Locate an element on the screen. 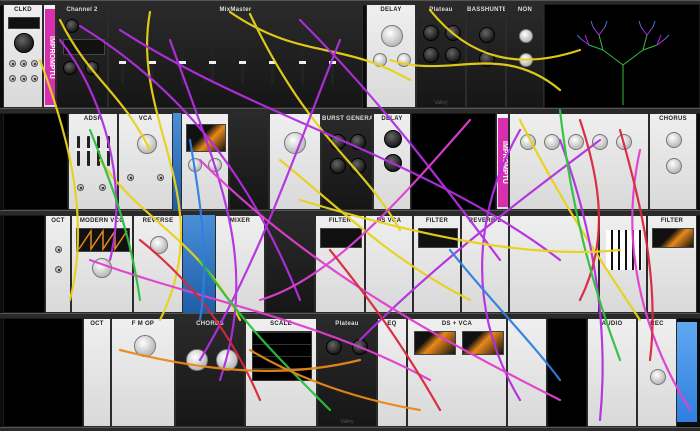  module-filter-3: FILTER is located at coordinates (672, 264).